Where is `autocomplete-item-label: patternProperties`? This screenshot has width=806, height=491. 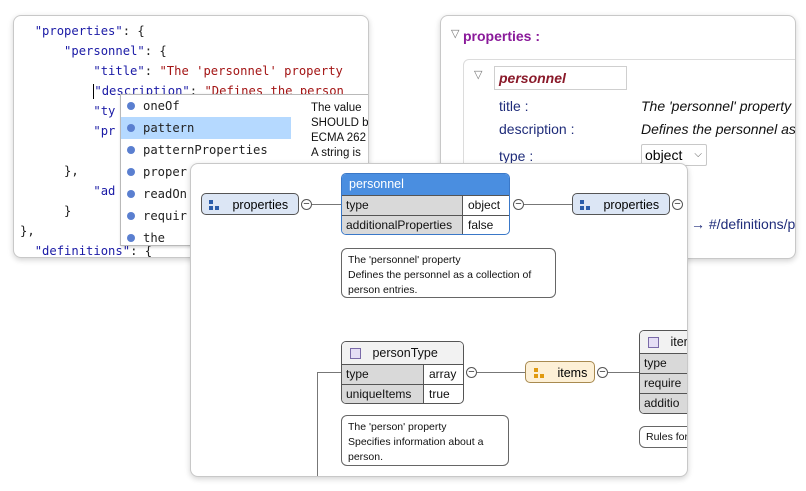 autocomplete-item-label: patternProperties is located at coordinates (205, 150).